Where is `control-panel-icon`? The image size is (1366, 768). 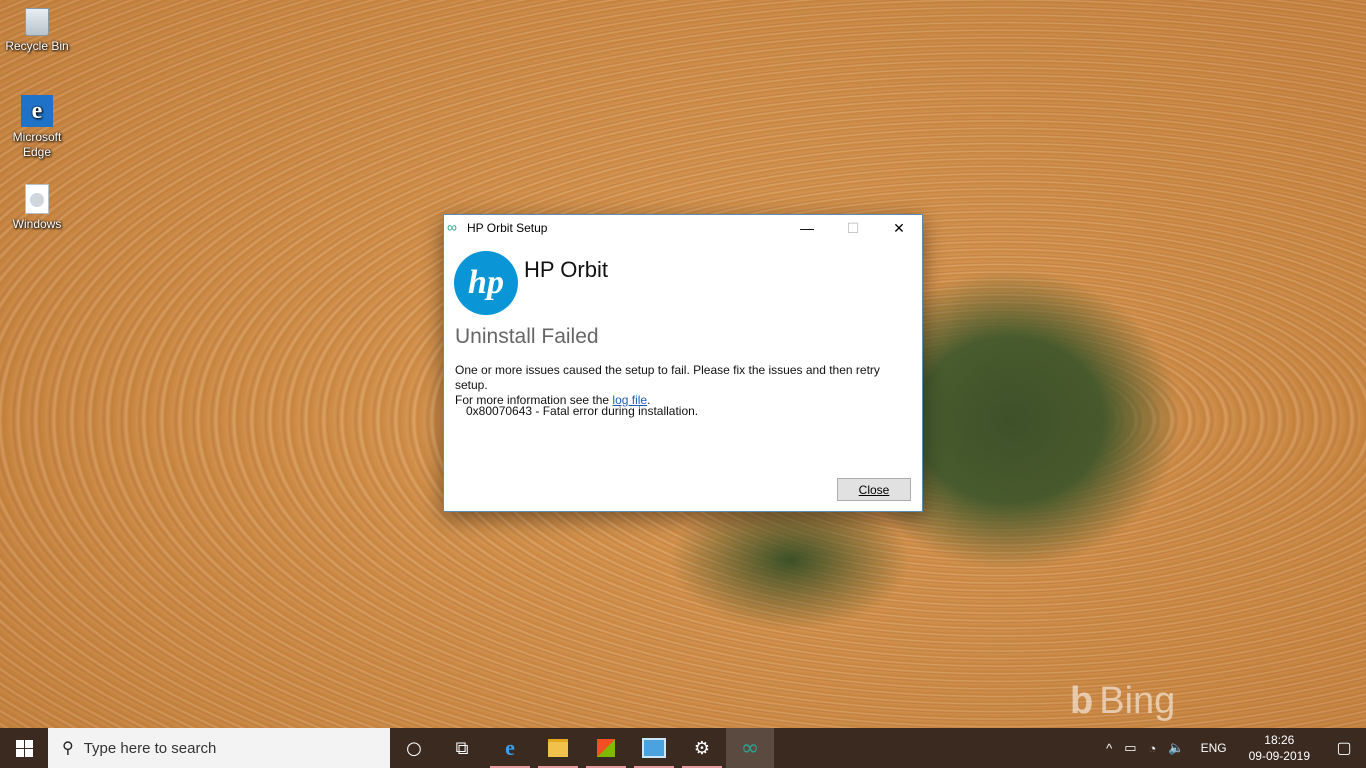 control-panel-icon is located at coordinates (654, 748).